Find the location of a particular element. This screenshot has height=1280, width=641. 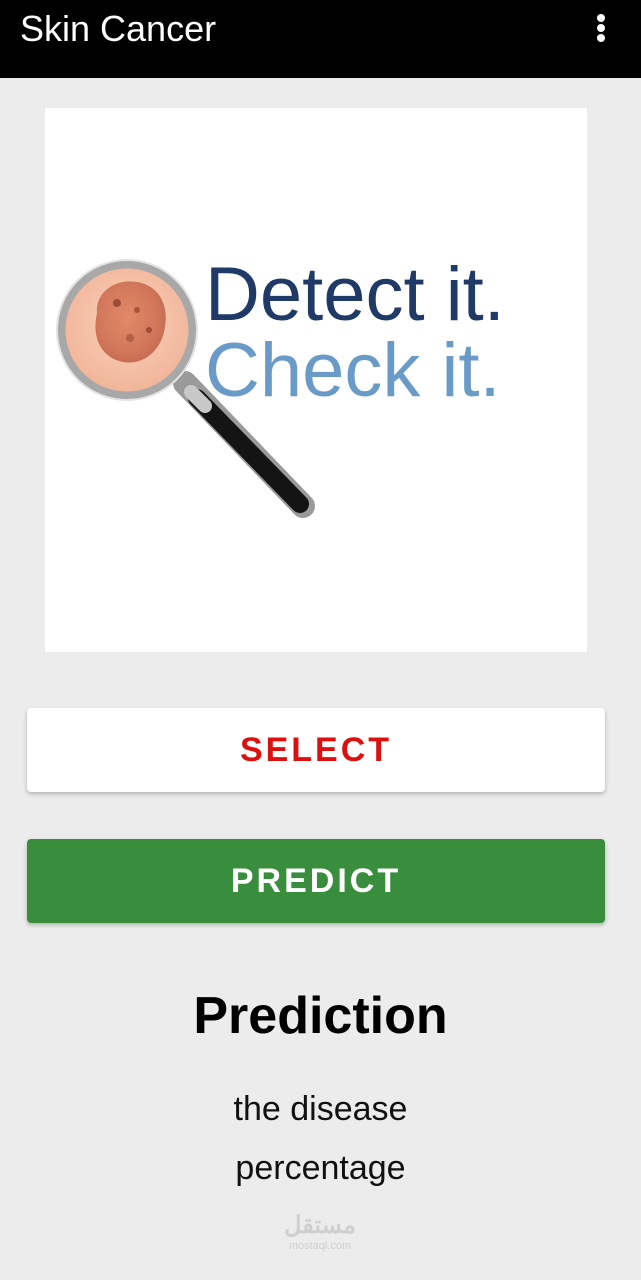

watermark-latin: mostaql.com is located at coordinates (320, 1246).